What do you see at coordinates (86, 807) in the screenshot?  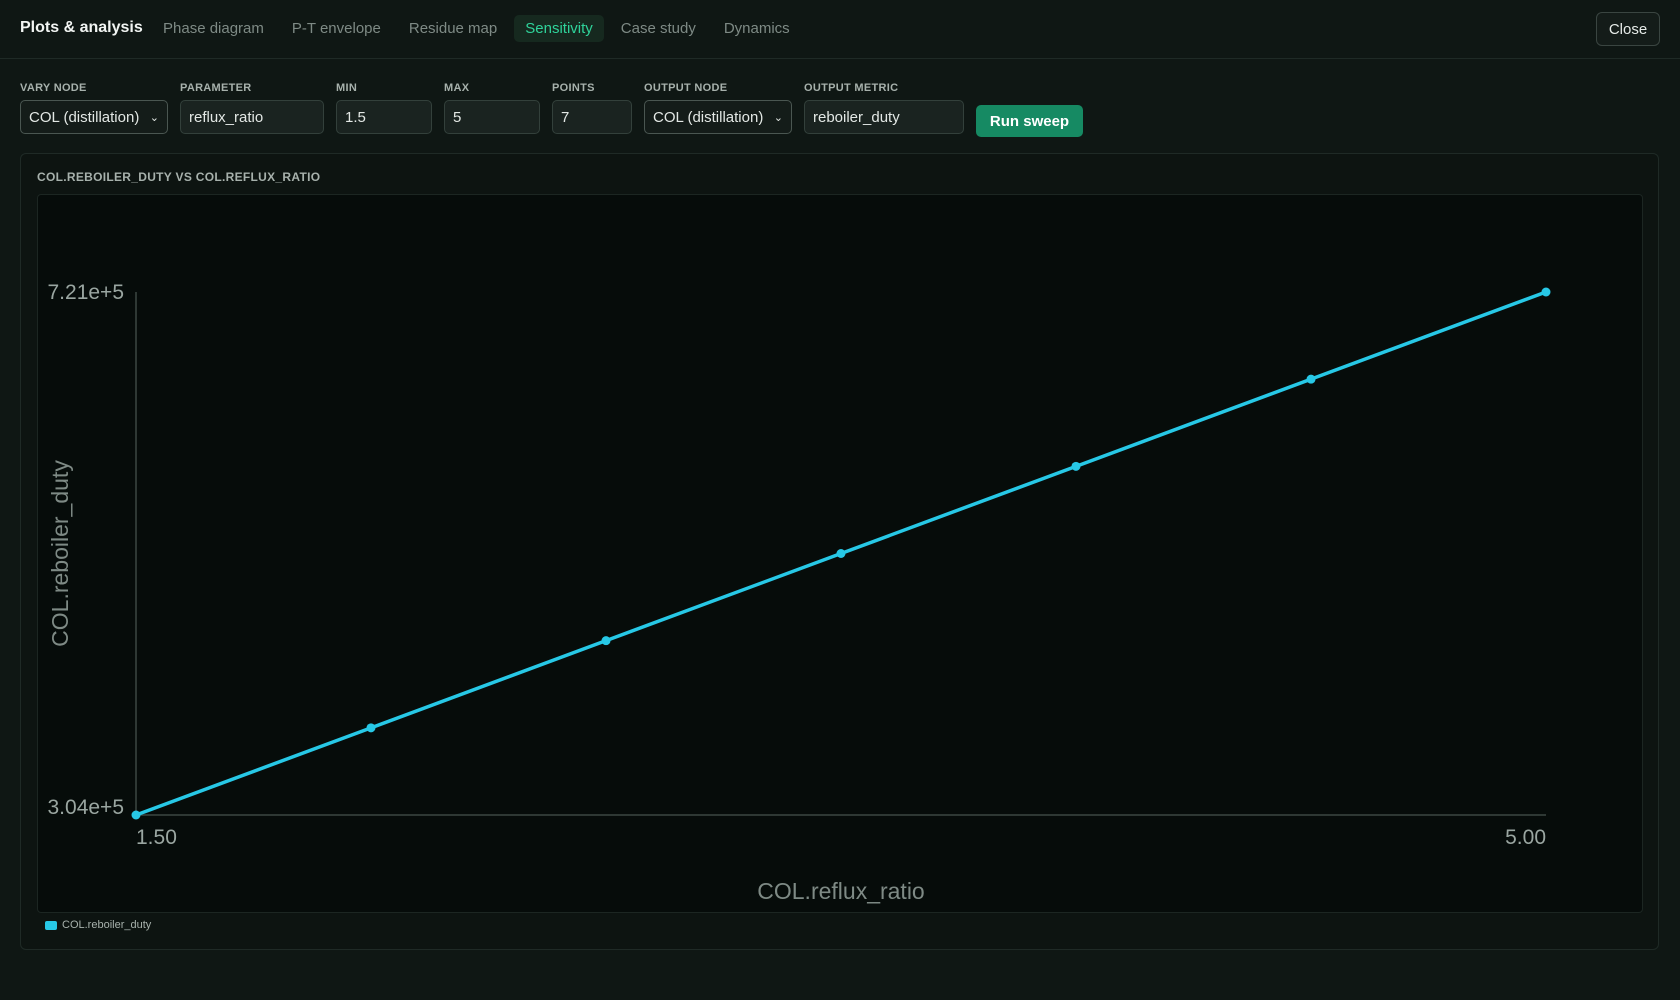 I see `y-tick-label-min: 3.04e+5` at bounding box center [86, 807].